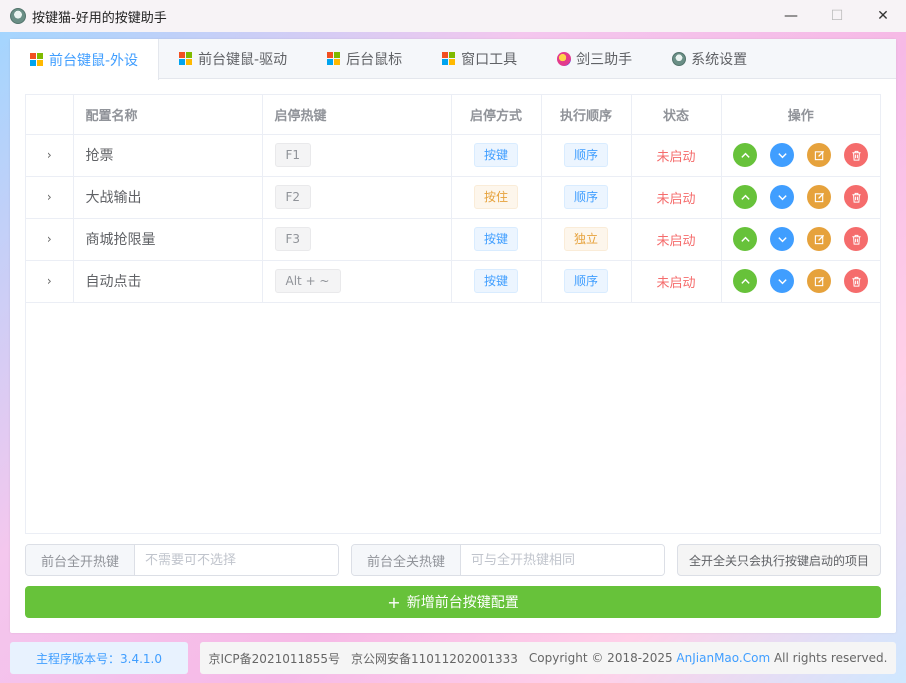  I want to click on hotkey-cell: F1, so click(357, 155).